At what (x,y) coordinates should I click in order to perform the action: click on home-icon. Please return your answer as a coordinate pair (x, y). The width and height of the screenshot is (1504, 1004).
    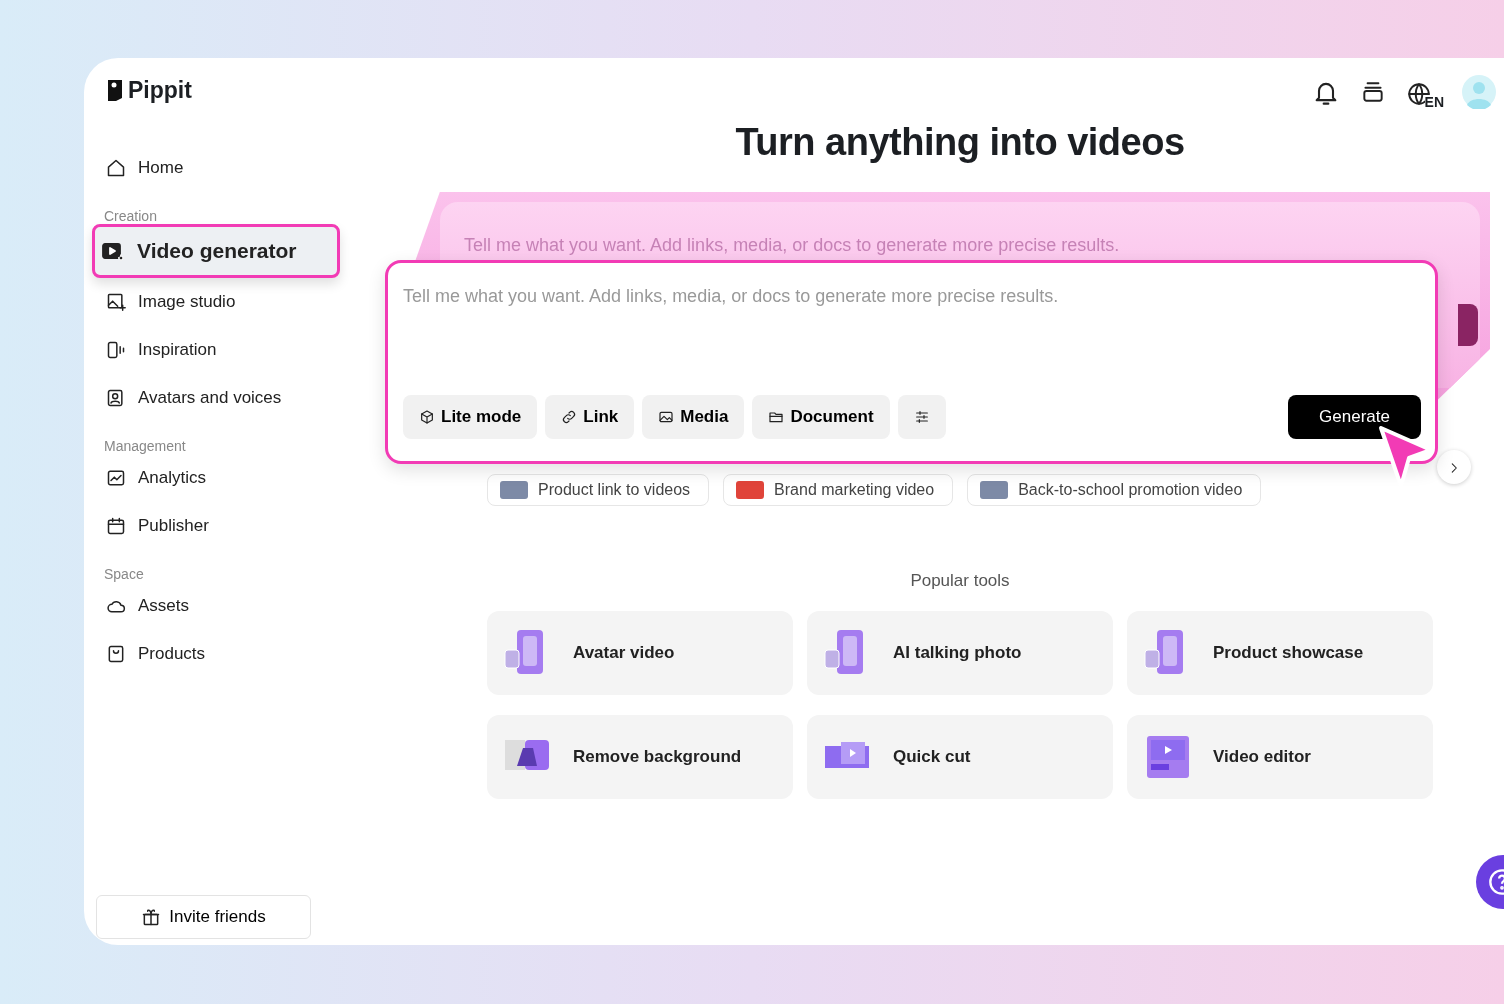
    Looking at the image, I should click on (116, 168).